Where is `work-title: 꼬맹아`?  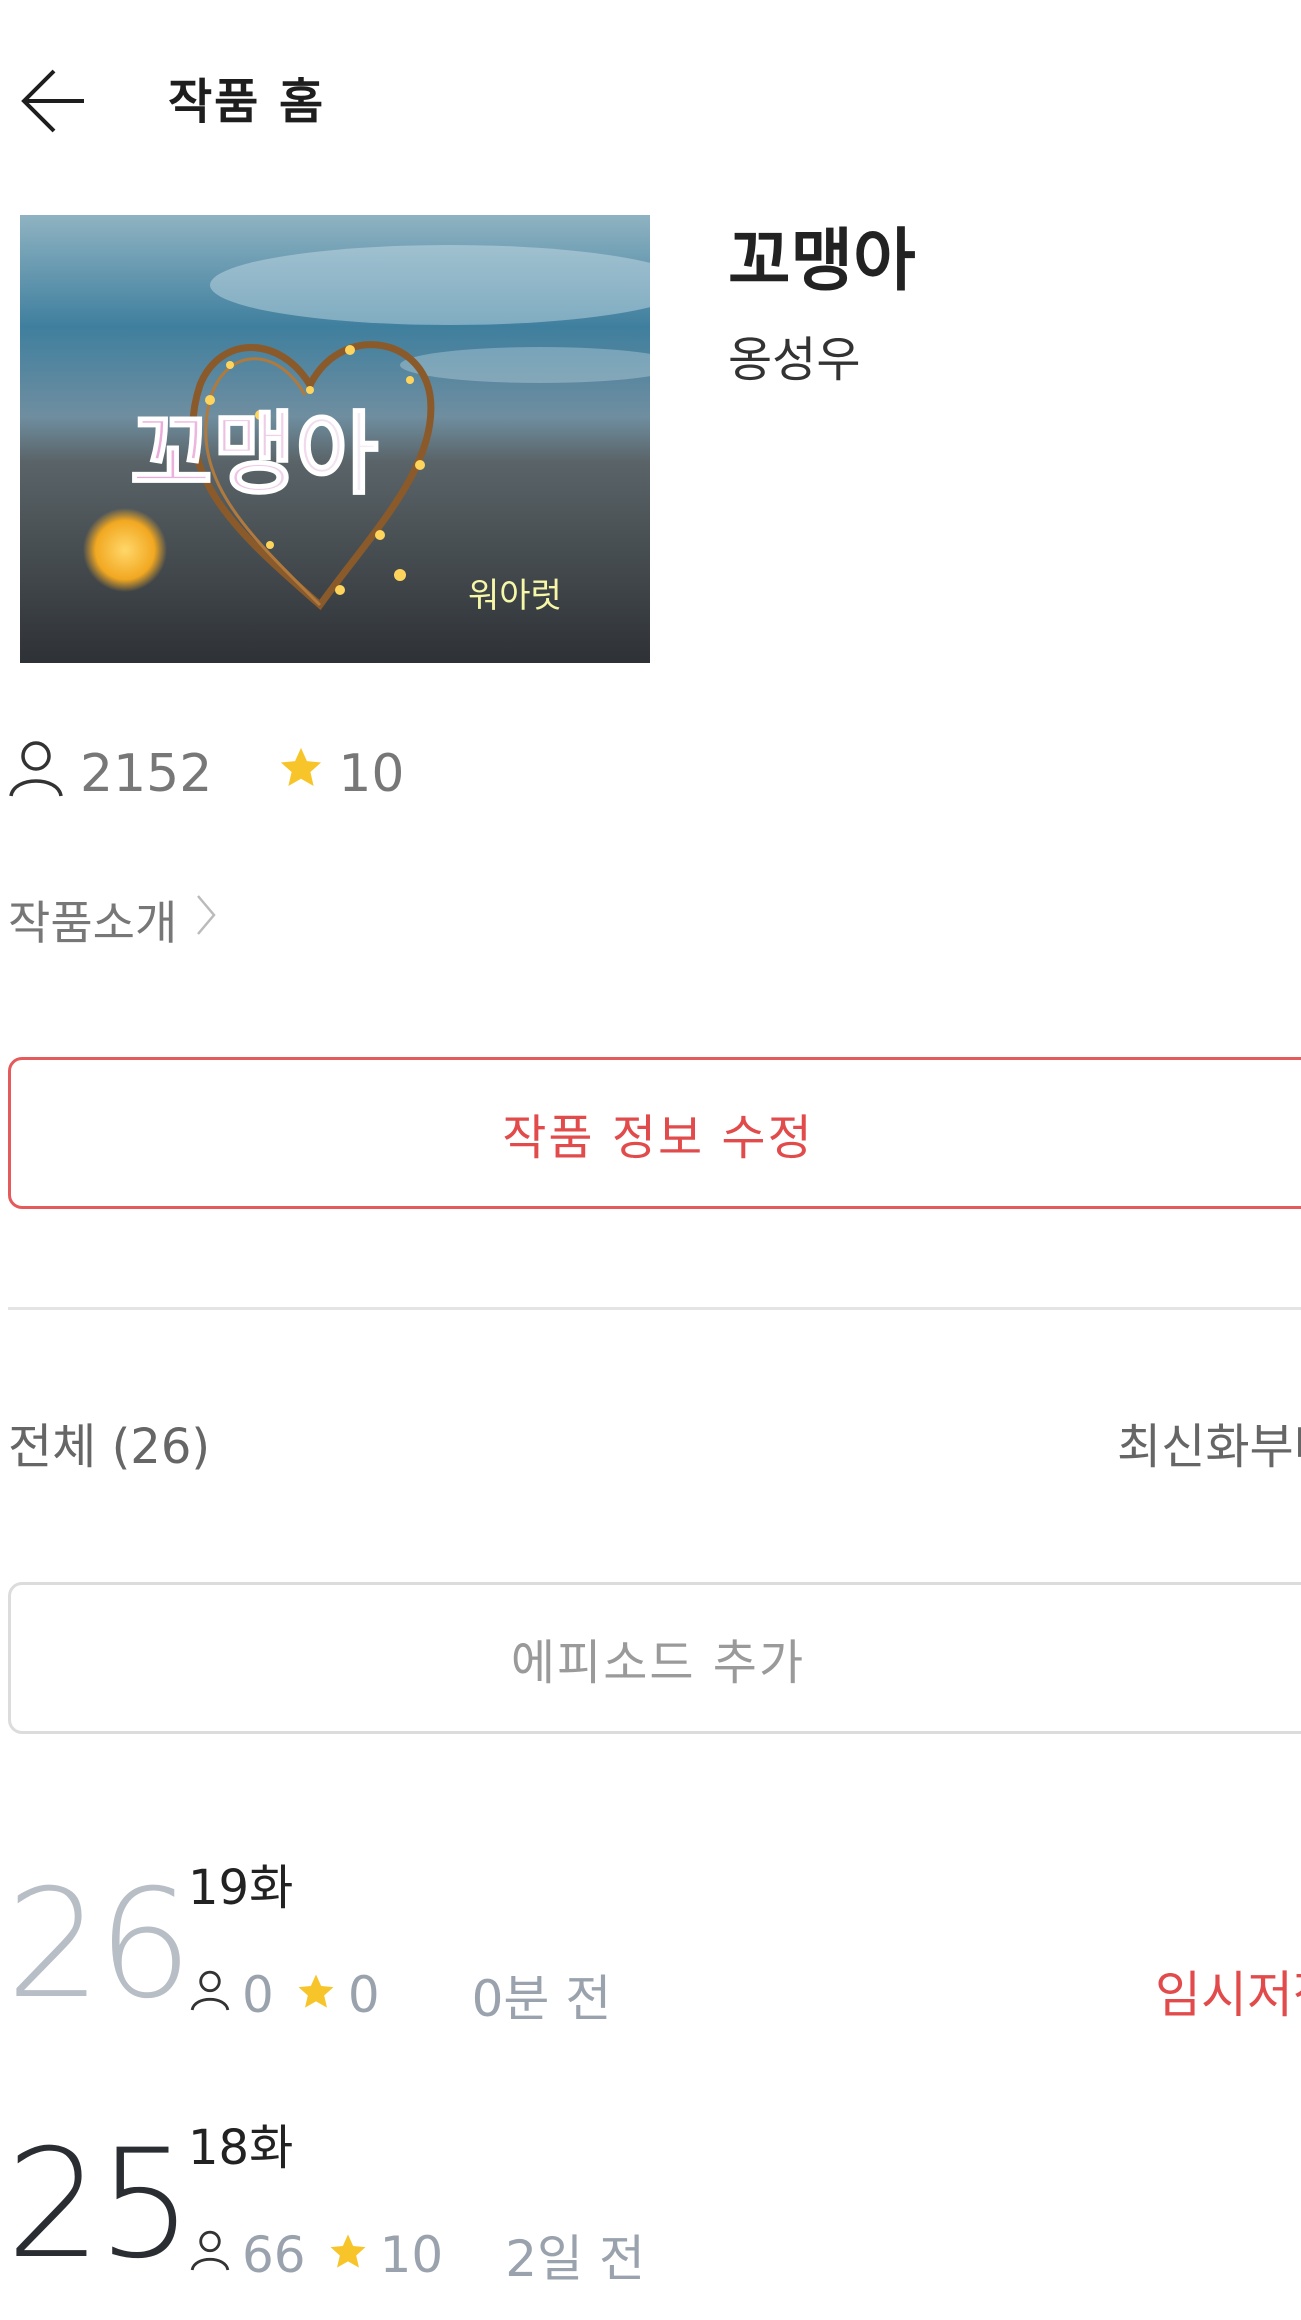 work-title: 꼬맹아 is located at coordinates (822, 261).